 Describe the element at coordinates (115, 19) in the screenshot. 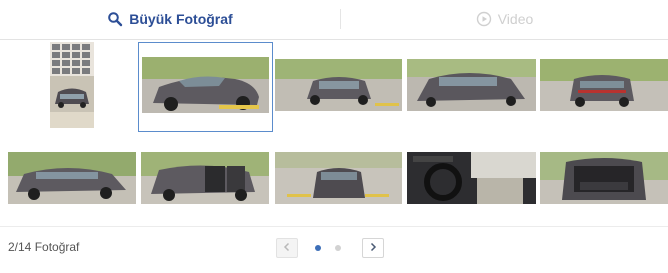

I see `search-icon` at that location.